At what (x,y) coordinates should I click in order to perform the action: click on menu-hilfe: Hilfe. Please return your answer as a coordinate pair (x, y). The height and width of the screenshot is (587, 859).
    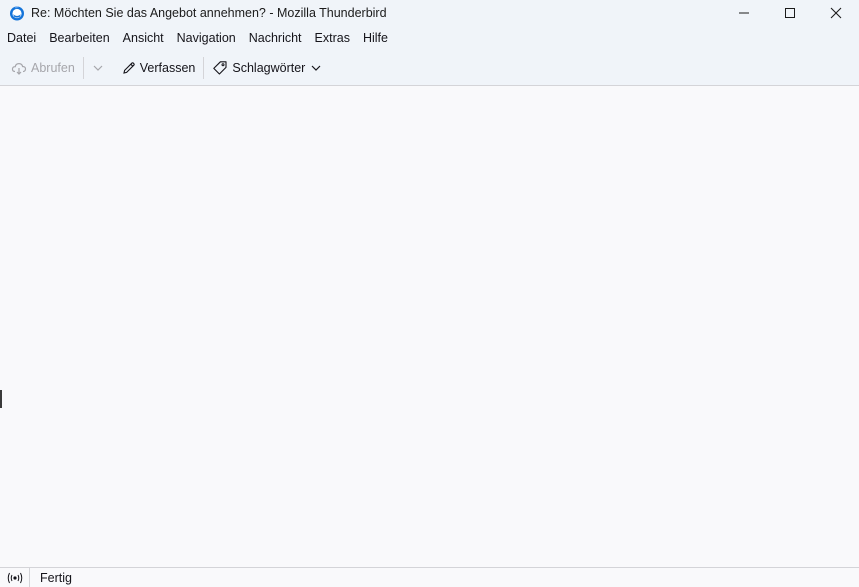
    Looking at the image, I should click on (375, 38).